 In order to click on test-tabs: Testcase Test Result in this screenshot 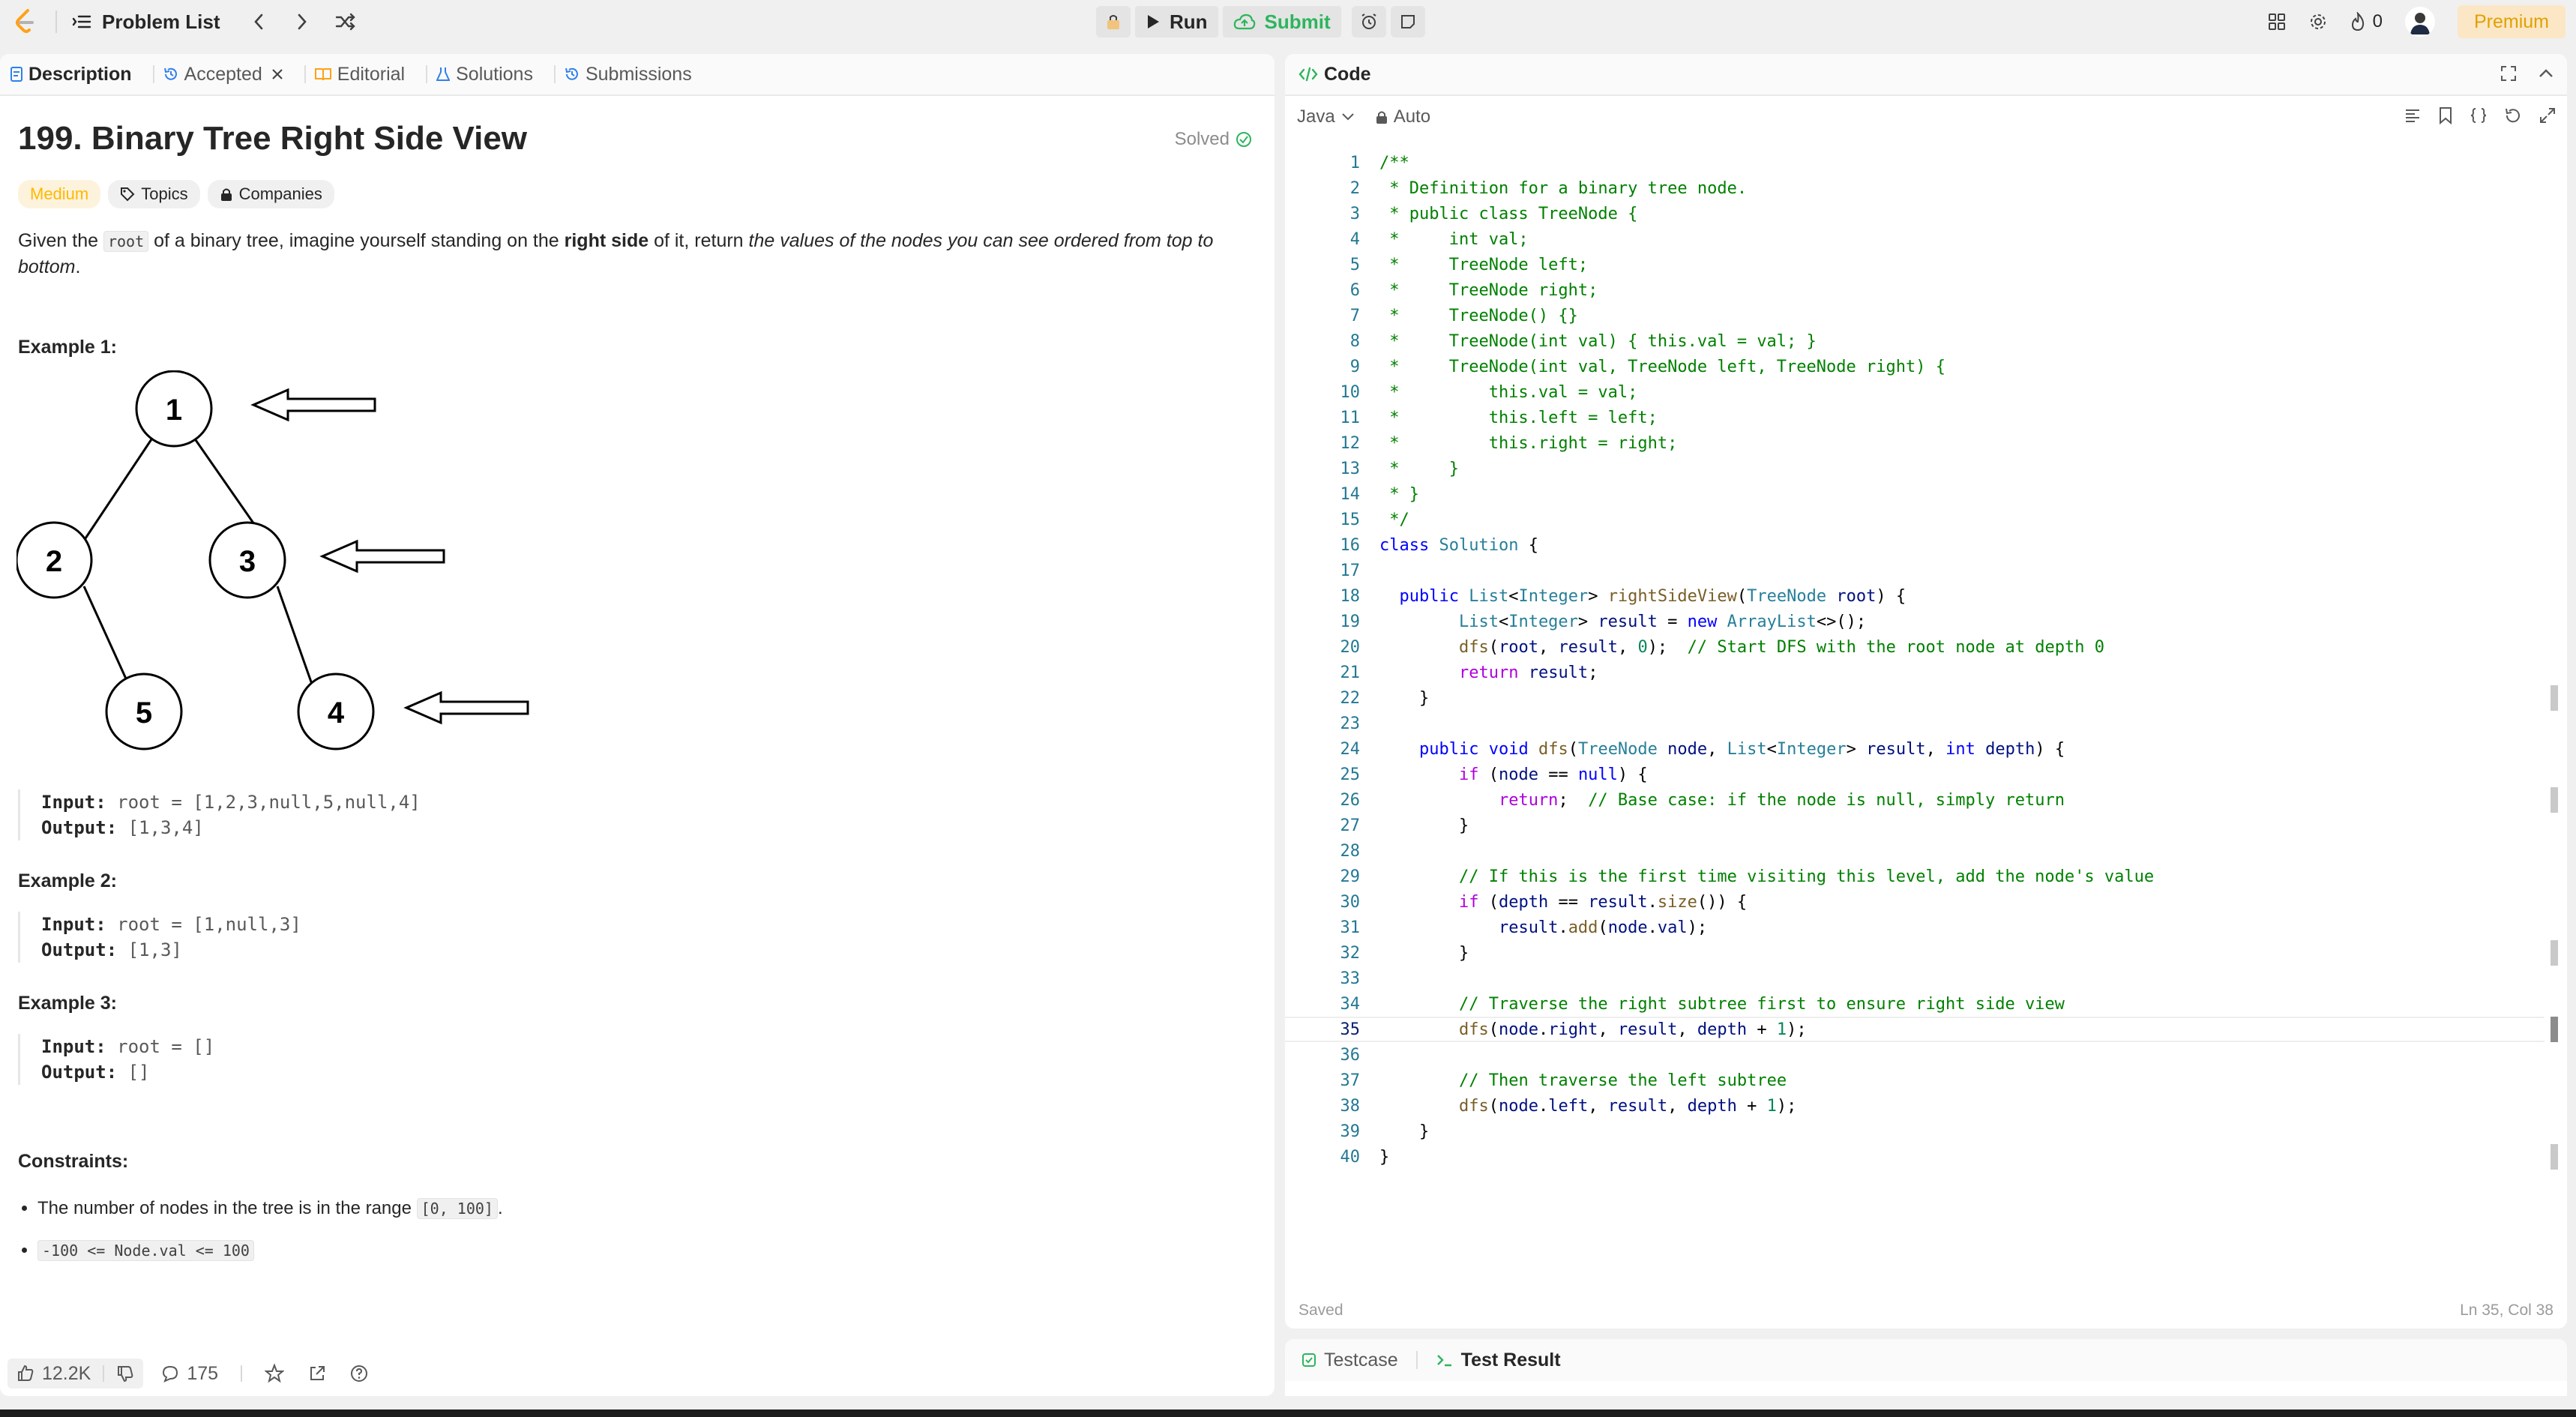, I will do `click(1926, 1360)`.